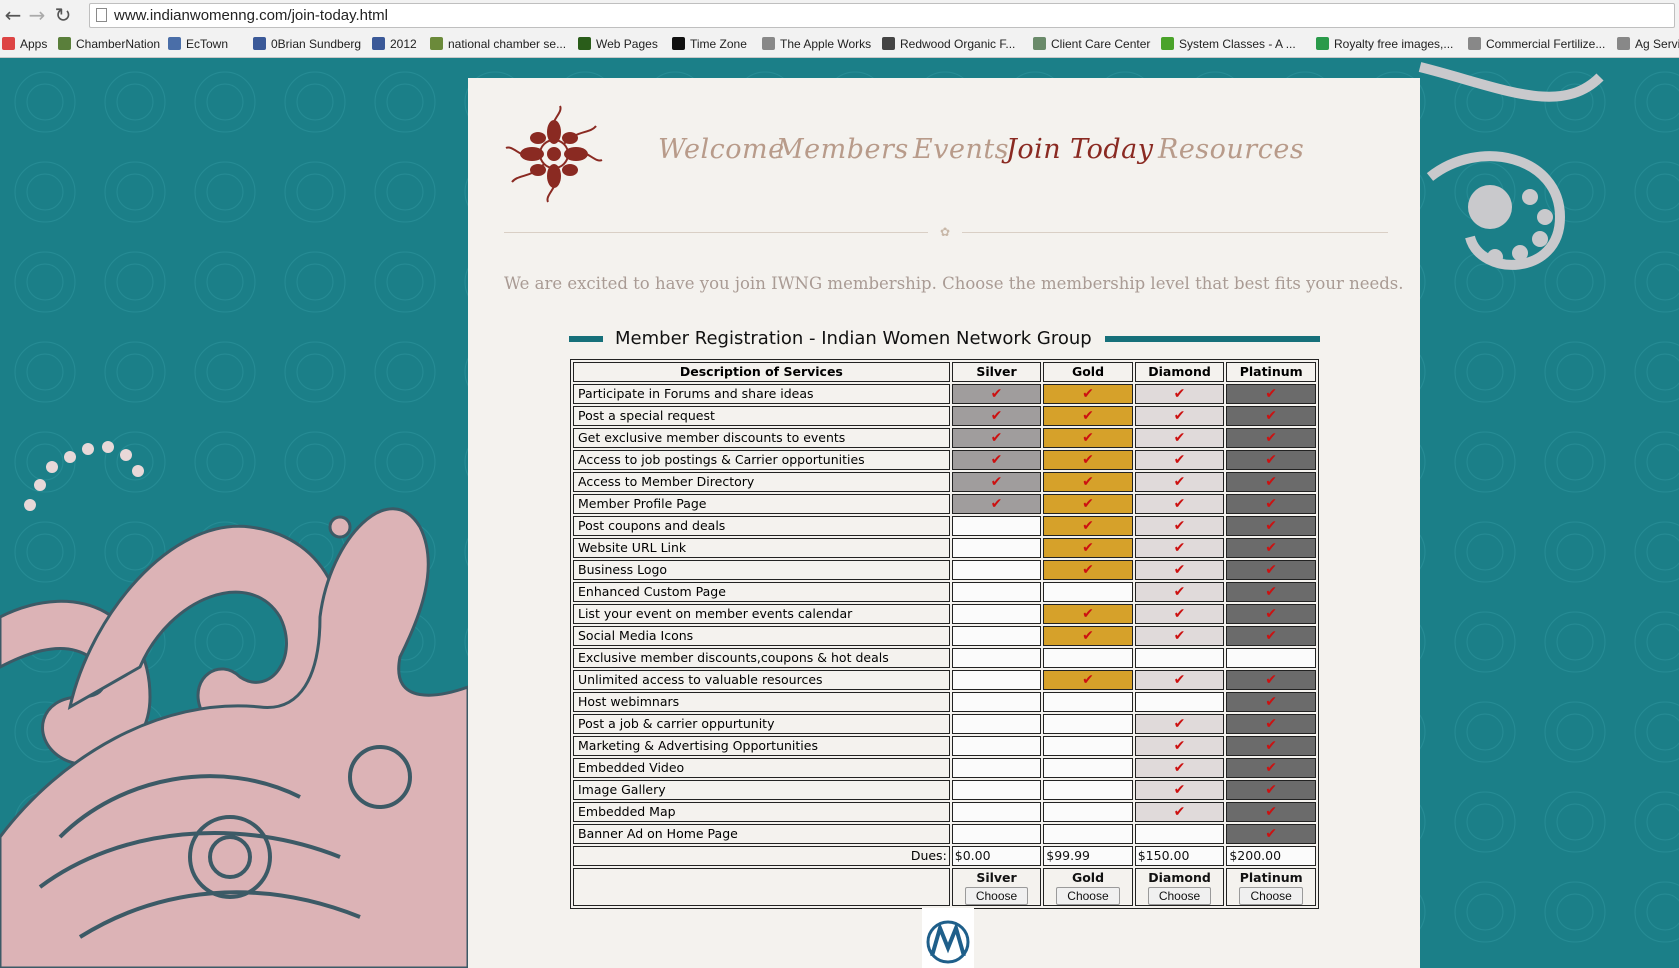 This screenshot has height=968, width=1679. What do you see at coordinates (761, 768) in the screenshot?
I see `service-name: Embedded Video` at bounding box center [761, 768].